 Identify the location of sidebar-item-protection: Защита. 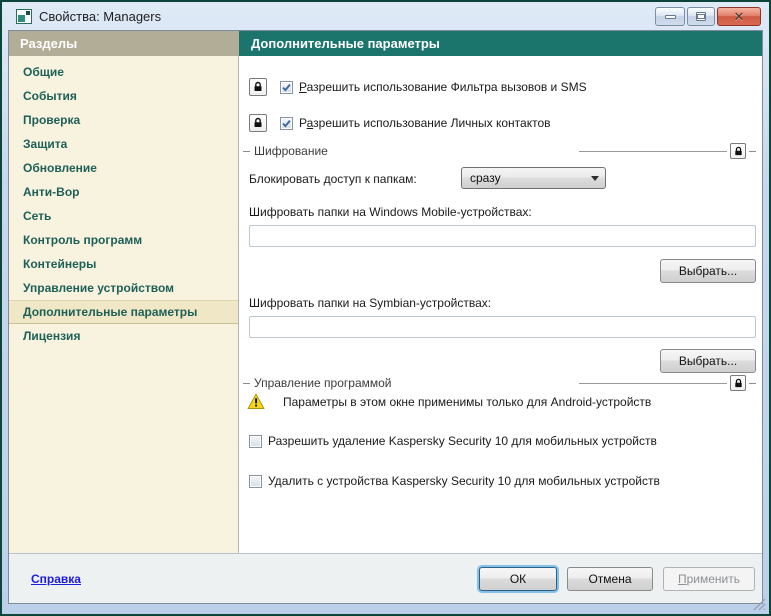
(123, 144).